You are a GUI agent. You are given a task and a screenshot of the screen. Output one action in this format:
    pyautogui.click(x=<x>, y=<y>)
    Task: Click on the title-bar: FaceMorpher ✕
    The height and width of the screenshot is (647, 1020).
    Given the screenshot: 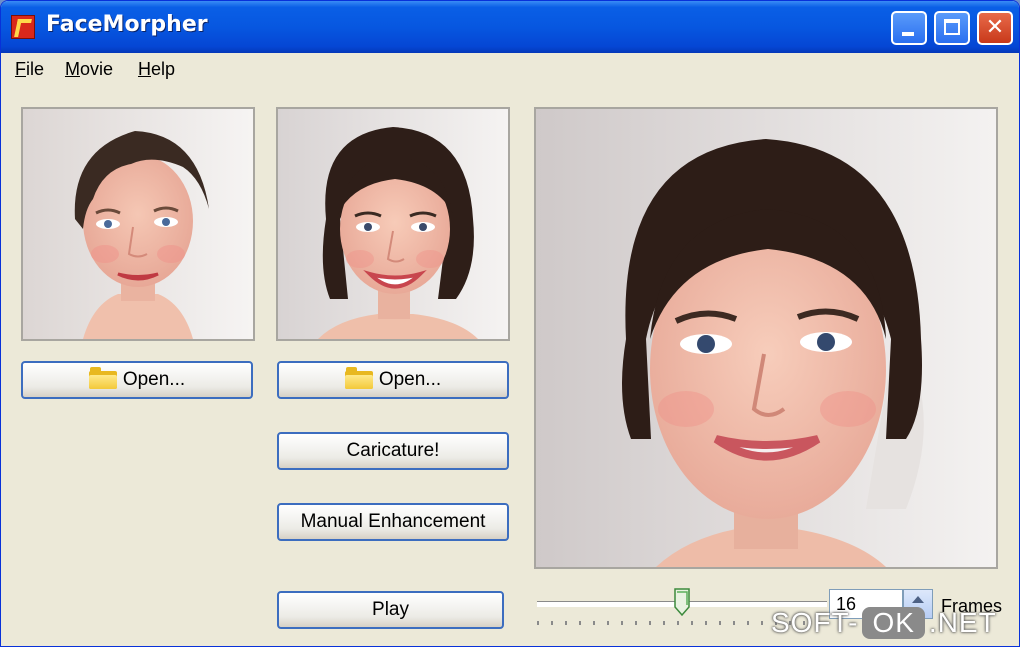 What is the action you would take?
    pyautogui.click(x=510, y=27)
    